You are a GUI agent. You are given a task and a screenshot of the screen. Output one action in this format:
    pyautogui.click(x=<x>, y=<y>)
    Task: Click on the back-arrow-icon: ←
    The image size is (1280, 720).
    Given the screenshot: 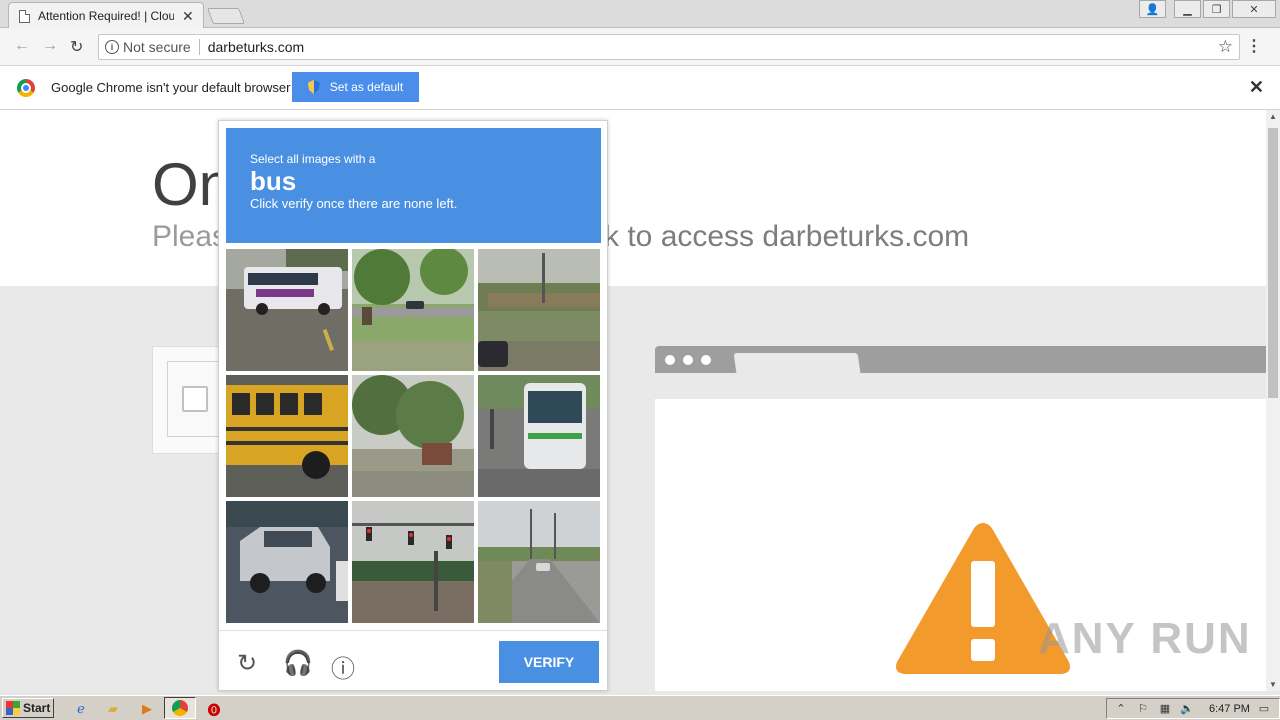 What is the action you would take?
    pyautogui.click(x=22, y=46)
    